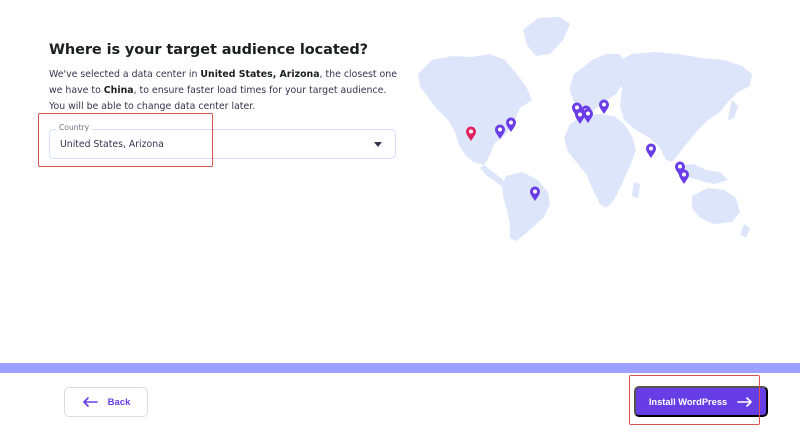  I want to click on location-pin-lithuania, so click(604, 107).